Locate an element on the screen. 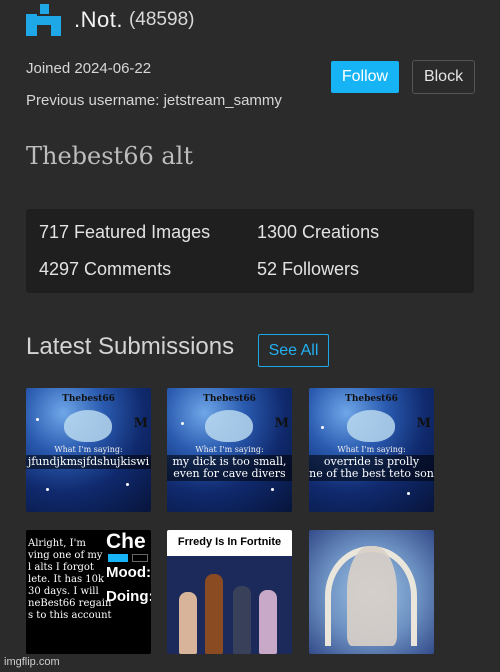  meme-big-text: Che is located at coordinates (126, 541).